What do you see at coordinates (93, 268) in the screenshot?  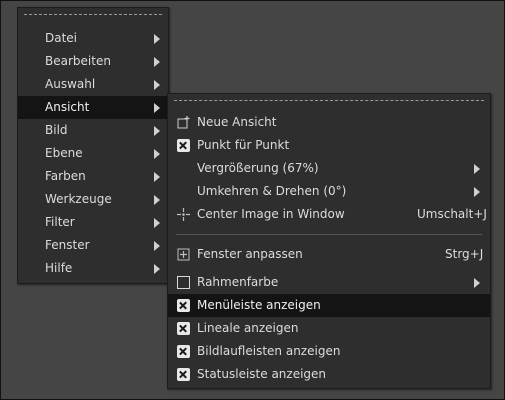 I see `menu-item-hilfe: Hilfe` at bounding box center [93, 268].